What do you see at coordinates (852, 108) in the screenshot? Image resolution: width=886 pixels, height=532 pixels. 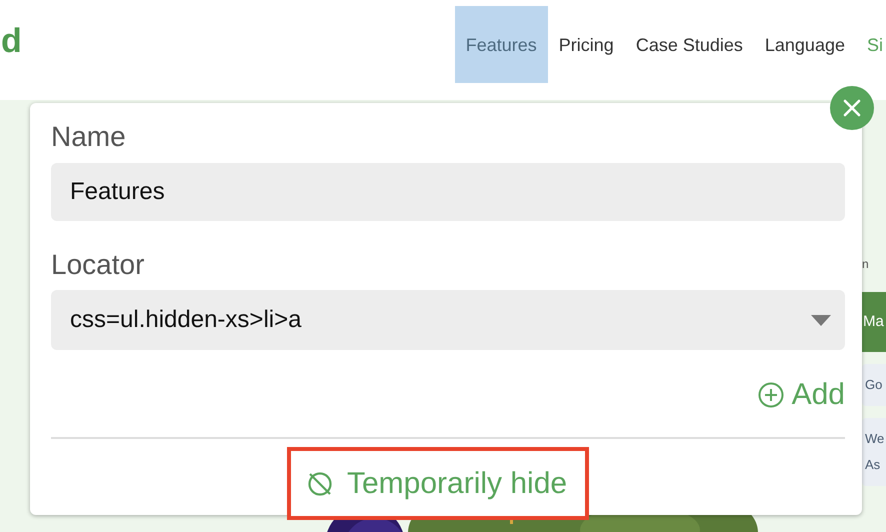 I see `close-icon` at bounding box center [852, 108].